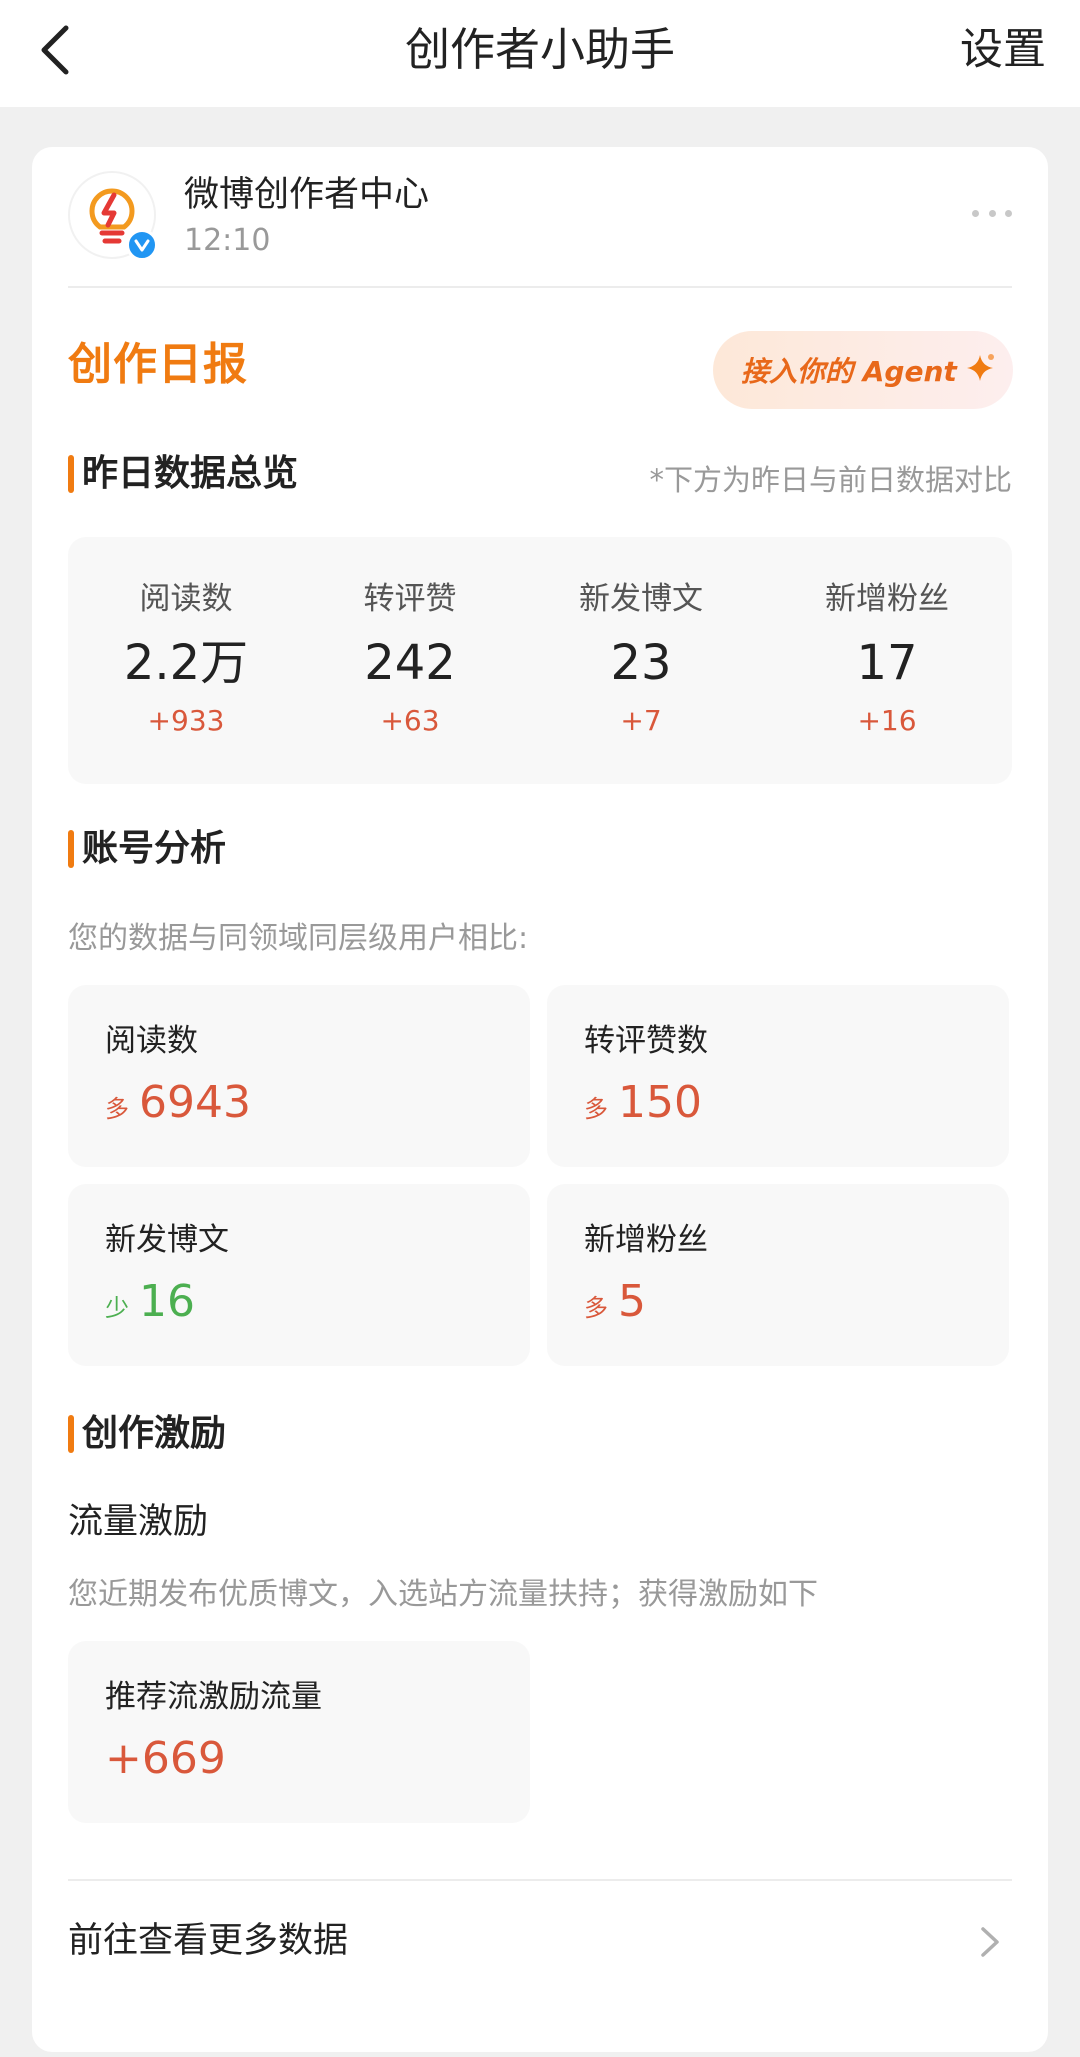 This screenshot has height=2057, width=1080. Describe the element at coordinates (298, 938) in the screenshot. I see `analysis-intro: 您的数据与同领域同层级用户相比:` at that location.